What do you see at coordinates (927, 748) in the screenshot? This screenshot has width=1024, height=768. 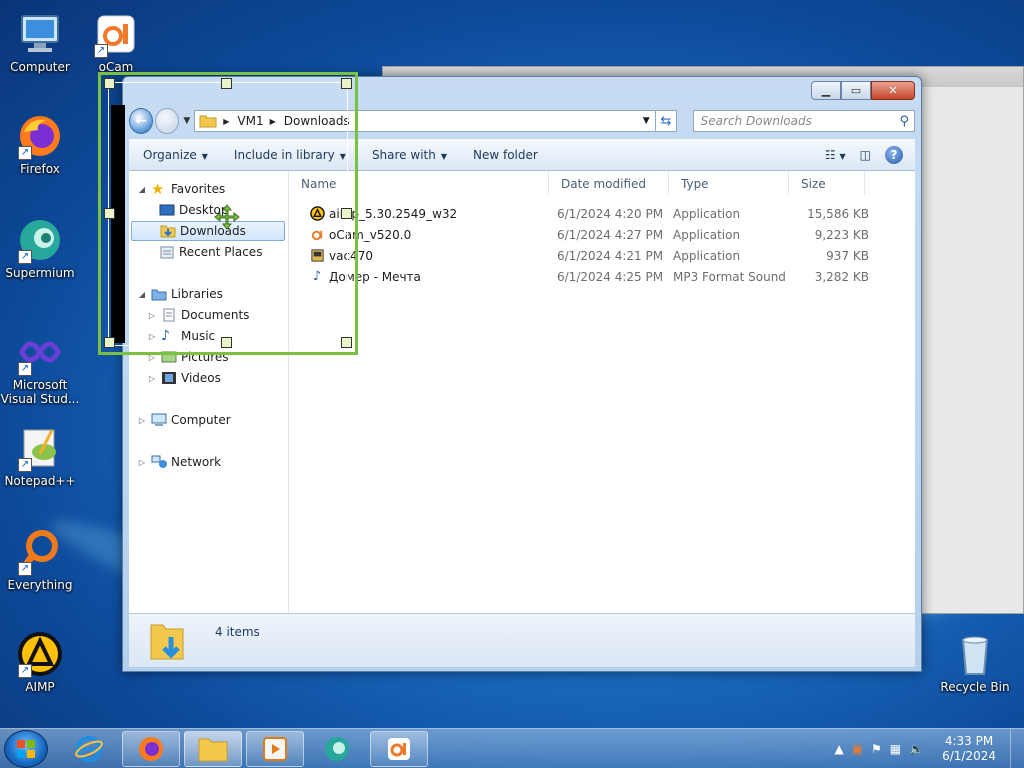 I see `system-tray: ▲ ▣ ⚑ ▦ 🔈 4:33 PM 6/1/2024` at bounding box center [927, 748].